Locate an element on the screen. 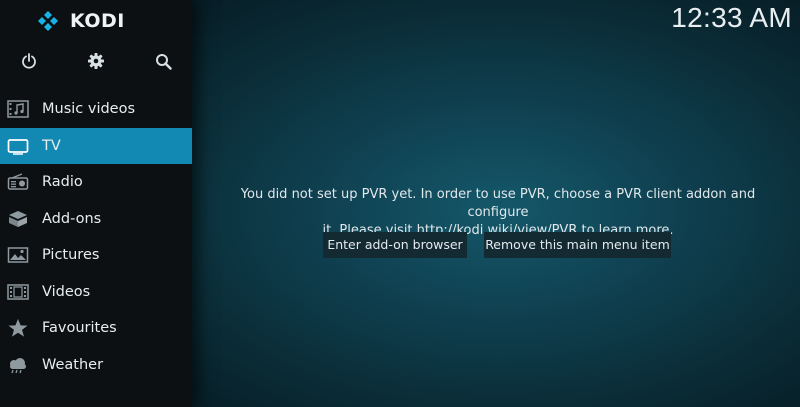  menu-item-pictures: Pictures is located at coordinates (96, 255).